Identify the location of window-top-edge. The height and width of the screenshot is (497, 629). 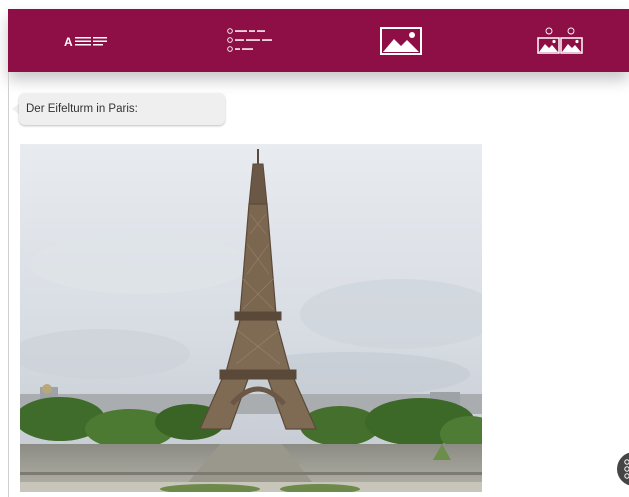
(314, 4).